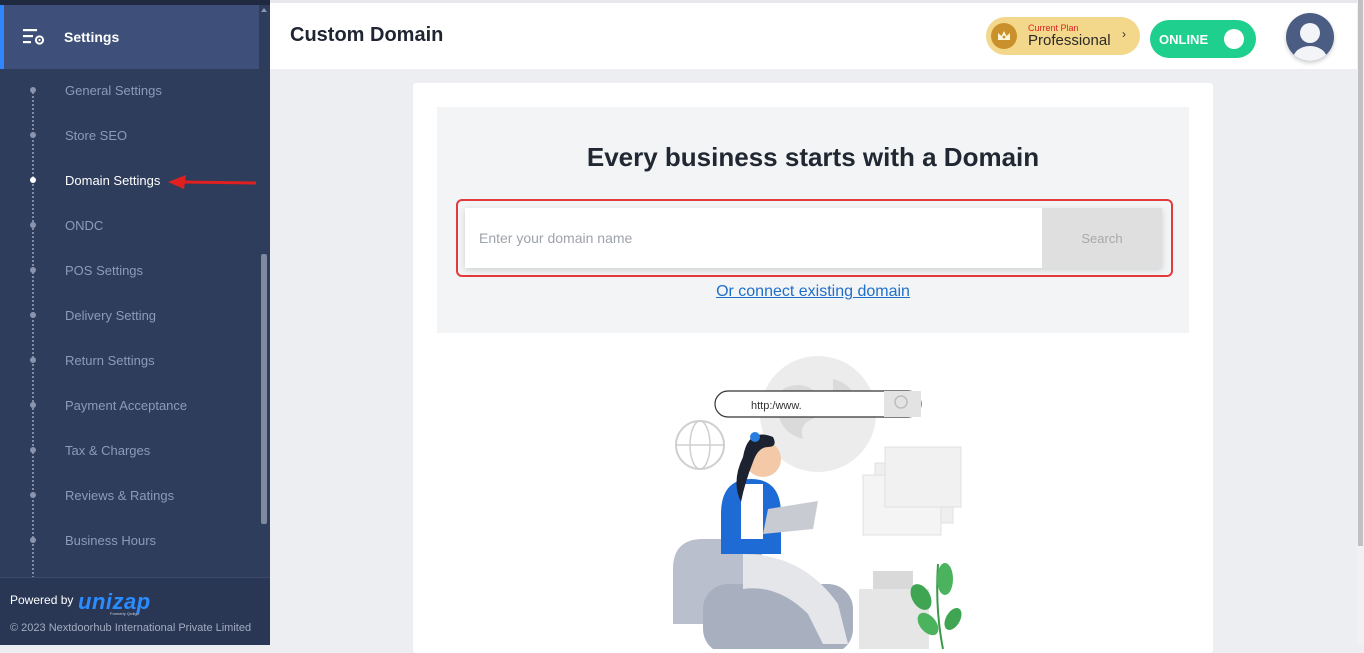 This screenshot has width=1364, height=653. Describe the element at coordinates (84, 225) in the screenshot. I see `sidebar-item-label: ONDC` at that location.